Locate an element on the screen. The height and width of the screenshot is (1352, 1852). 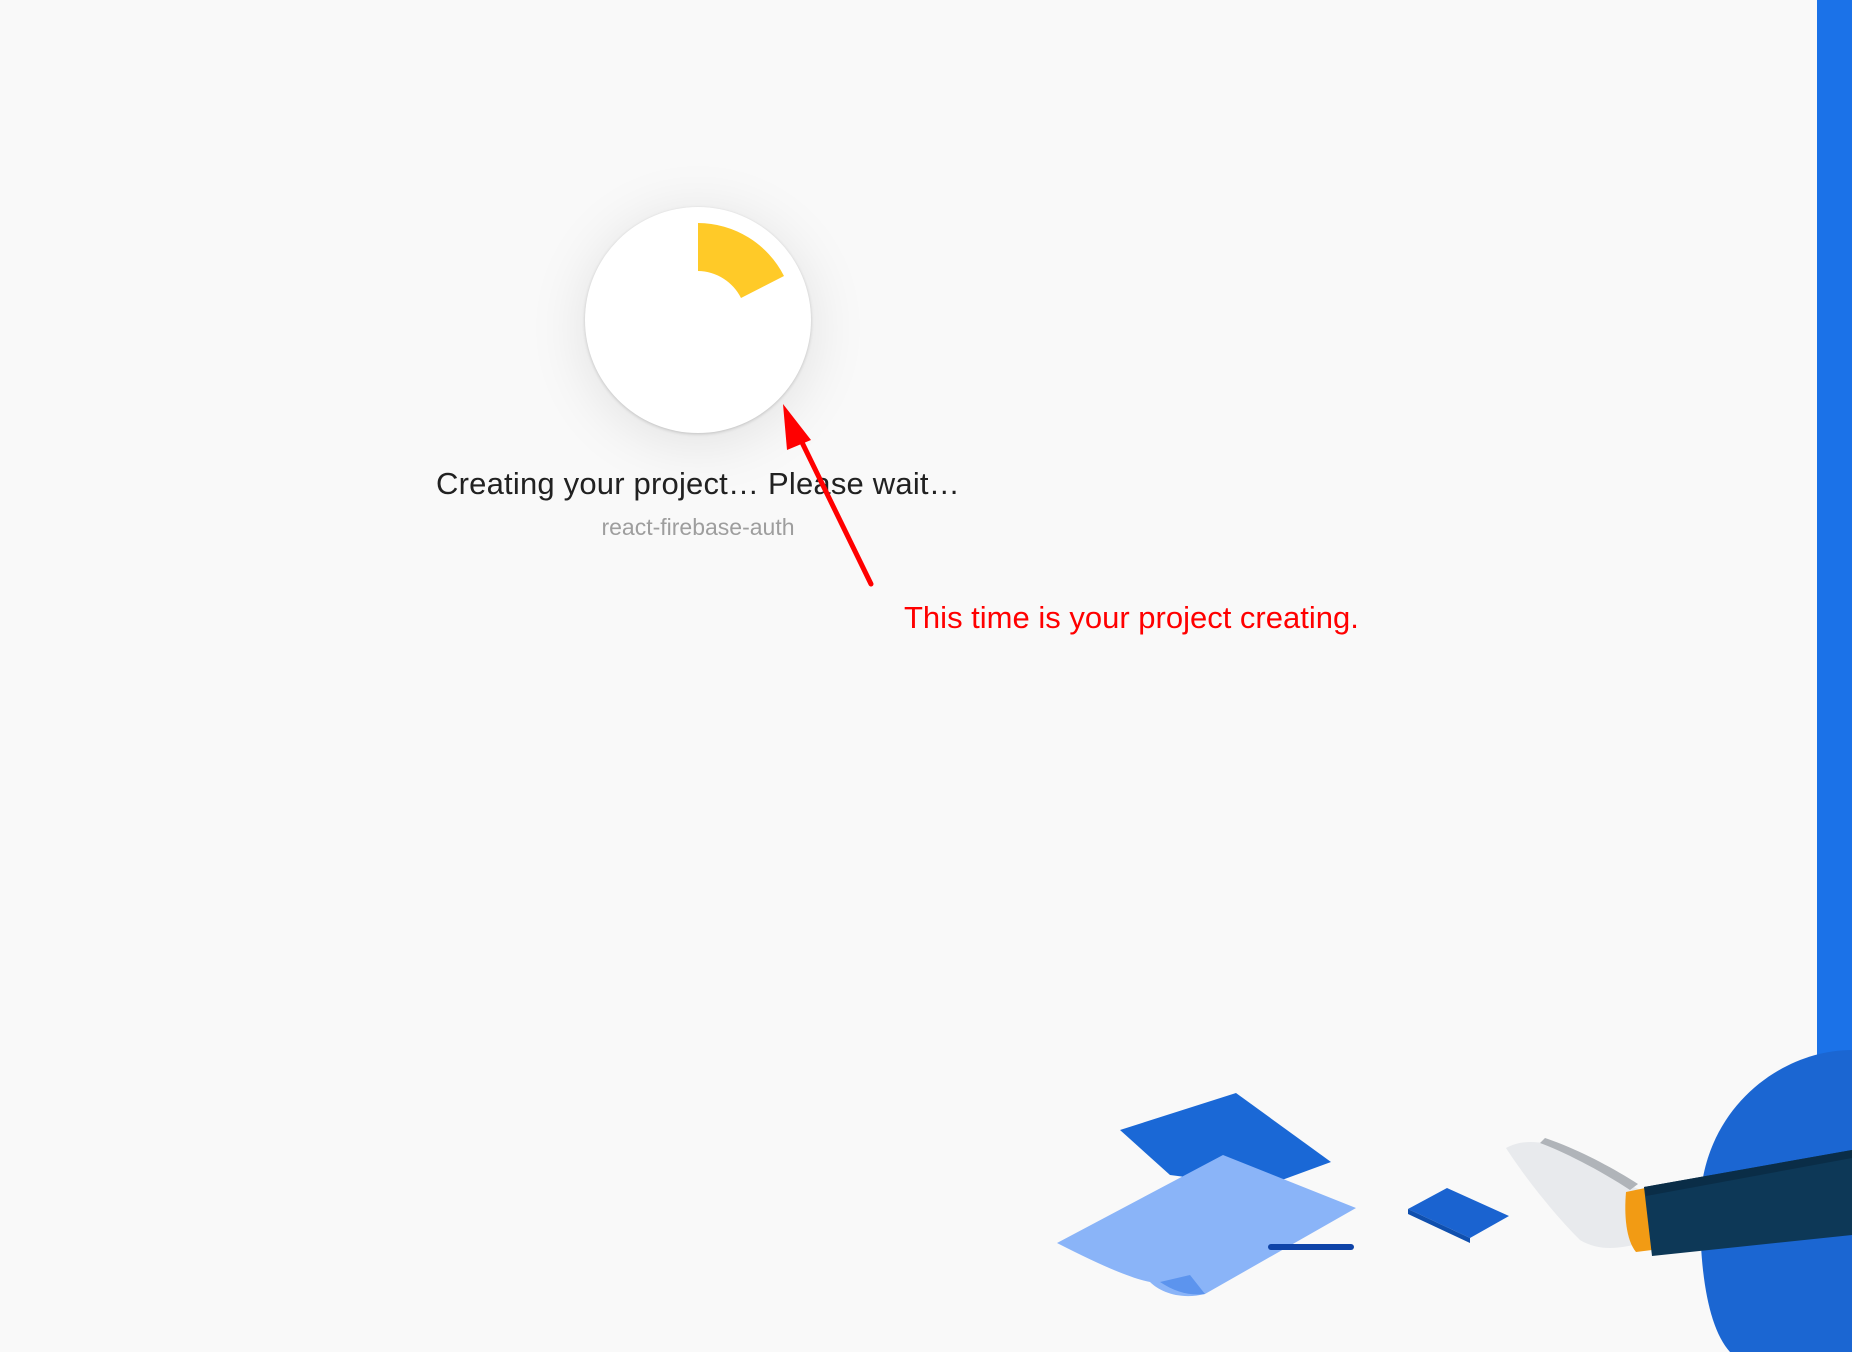
project-name: react-firebase-auth is located at coordinates (698, 527).